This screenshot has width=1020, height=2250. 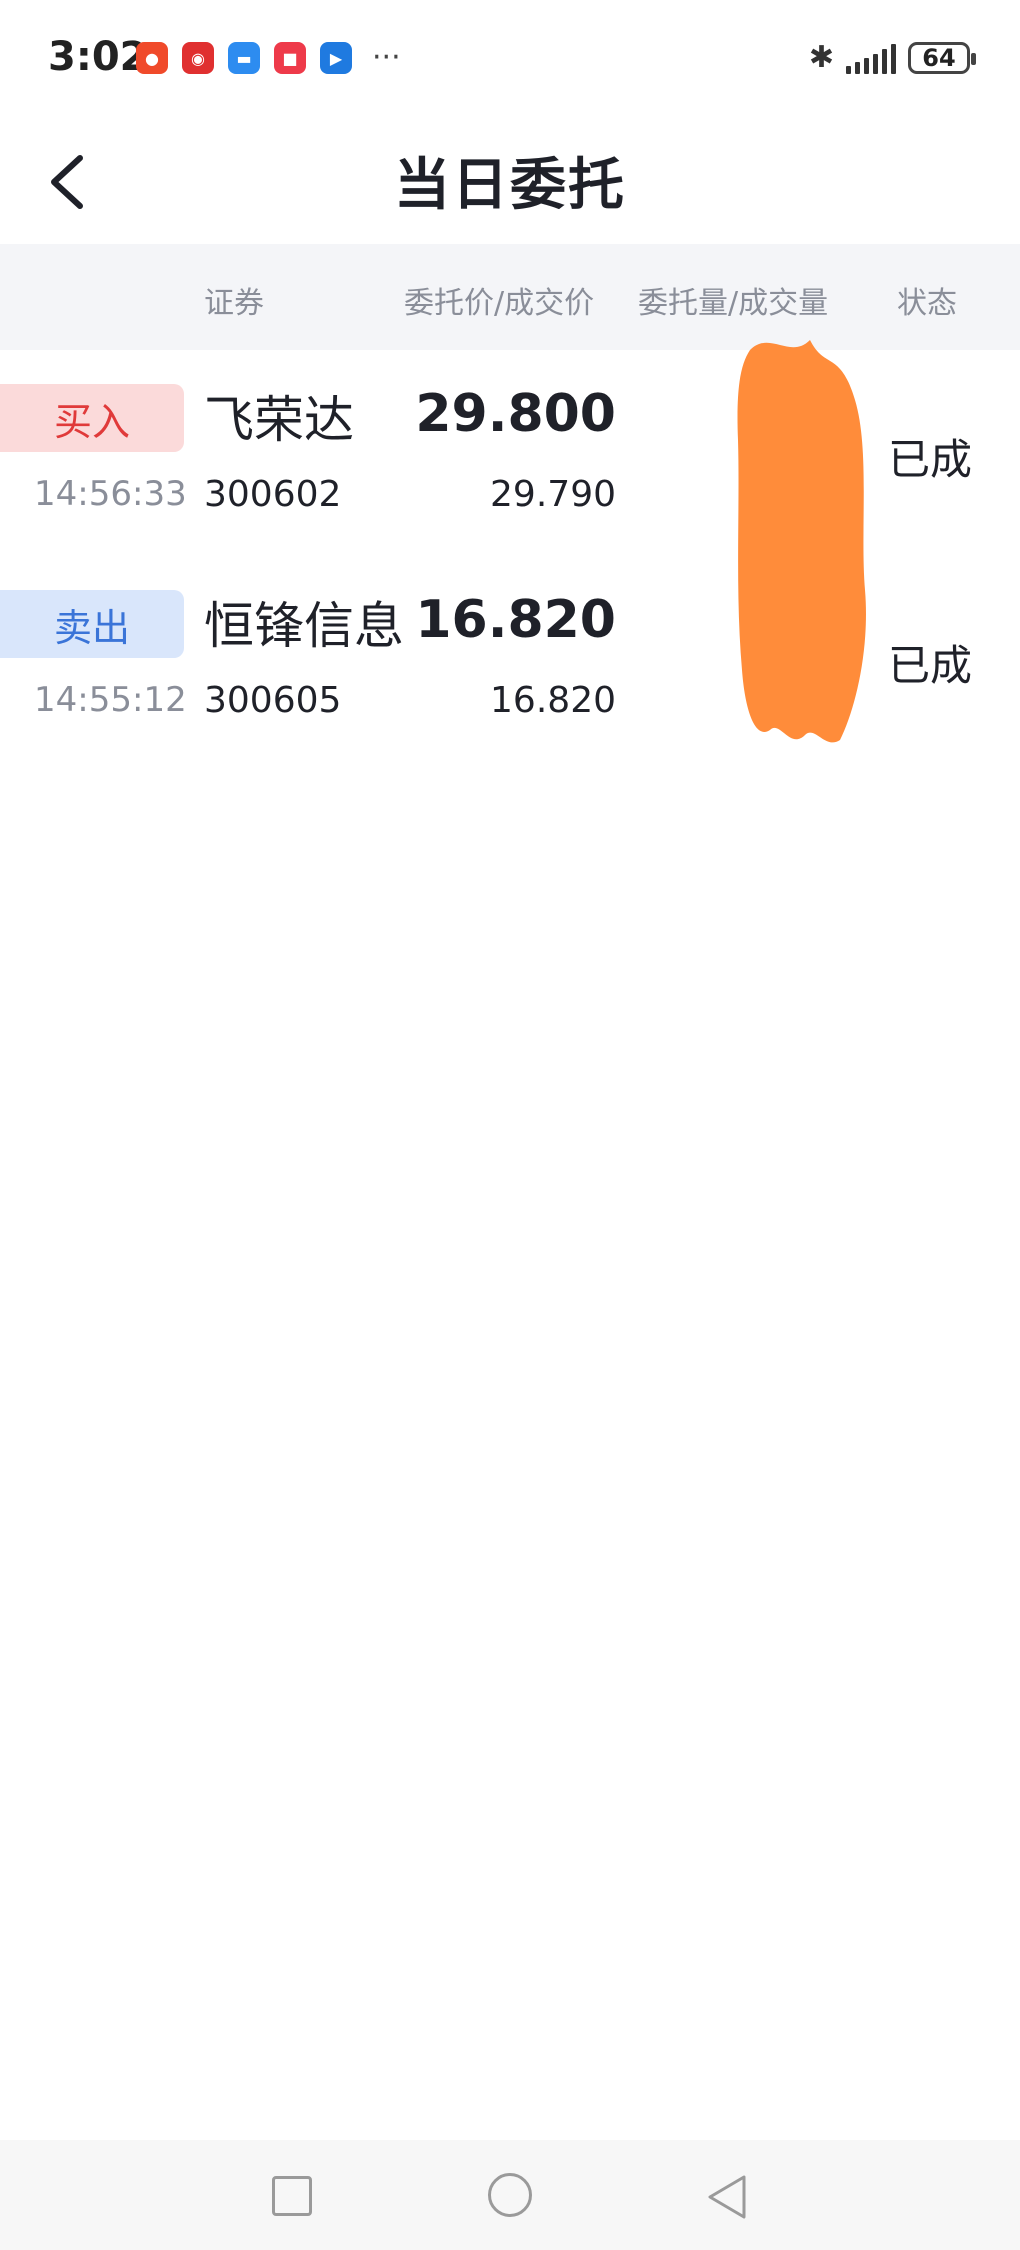 I want to click on deal-price: 16.820, so click(x=553, y=700).